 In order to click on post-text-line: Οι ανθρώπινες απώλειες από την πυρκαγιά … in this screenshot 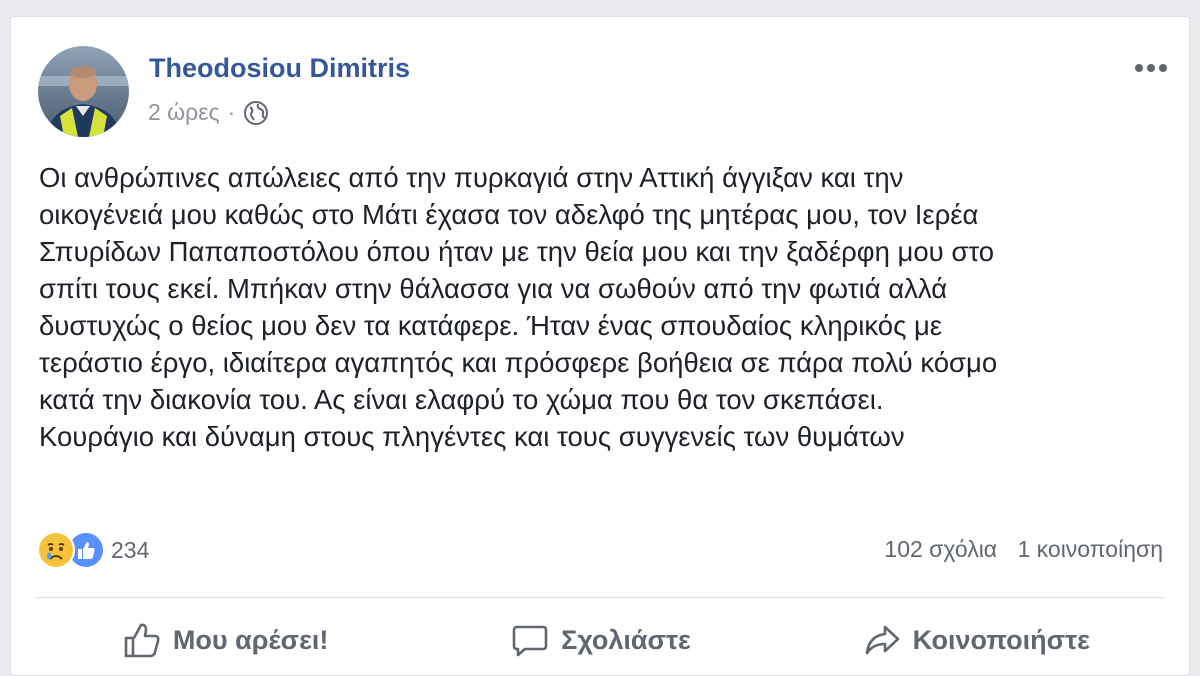, I will do `click(471, 177)`.